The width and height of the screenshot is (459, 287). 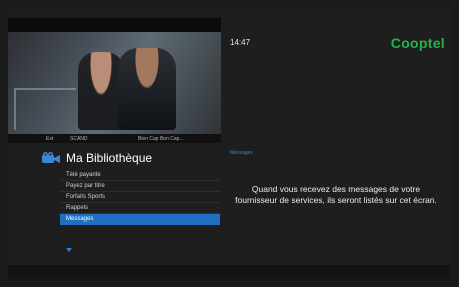 I want to click on menu-item-payez-par-titre: Payez par titre, so click(x=140, y=186).